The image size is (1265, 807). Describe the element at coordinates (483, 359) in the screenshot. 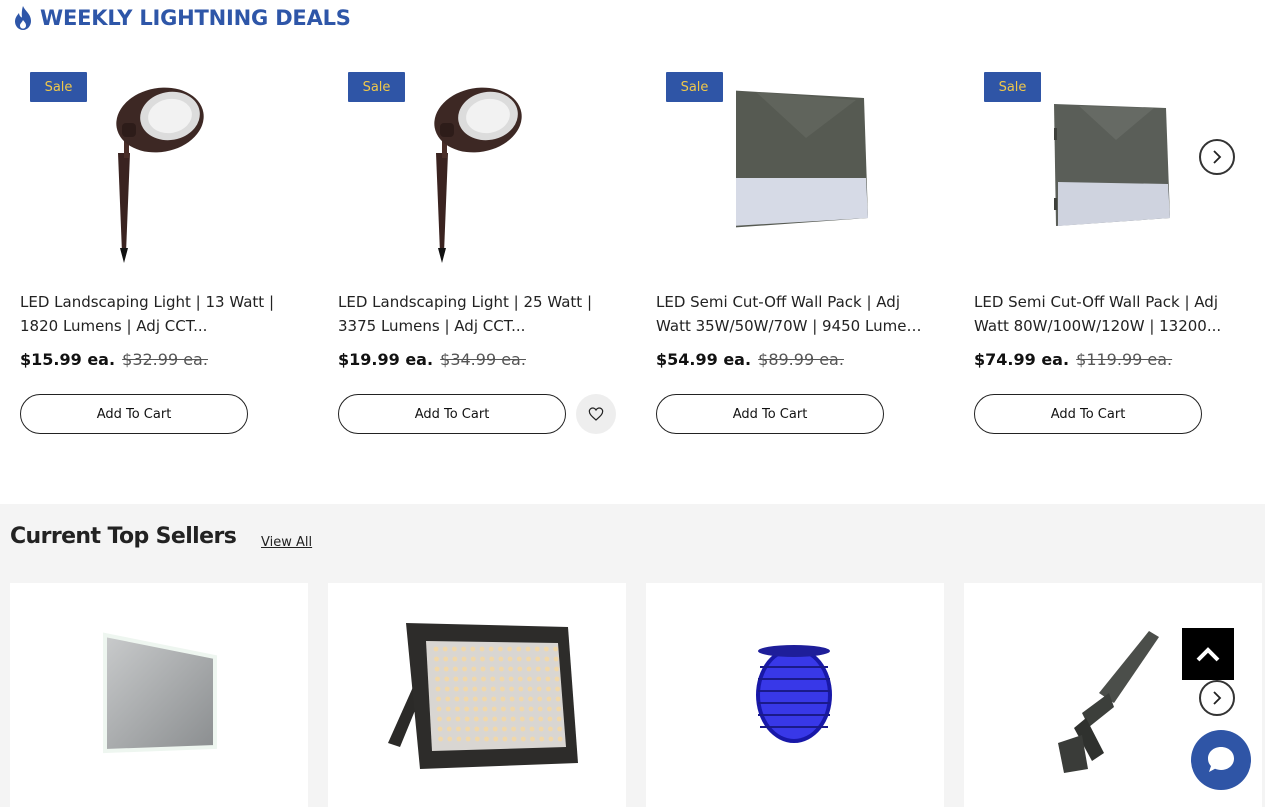

I see `original-price: $34.99 ea.` at that location.